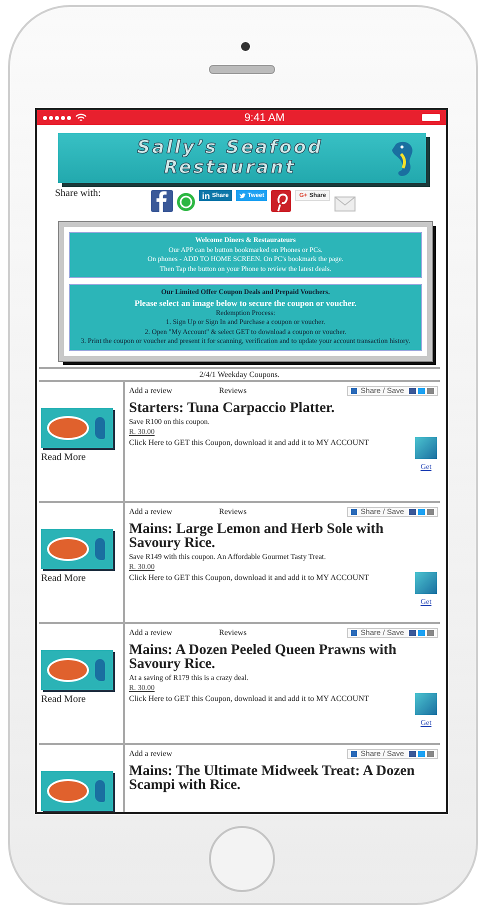 Image resolution: width=484 pixels, height=911 pixels. Describe the element at coordinates (281, 201) in the screenshot. I see `pinterest-button` at that location.